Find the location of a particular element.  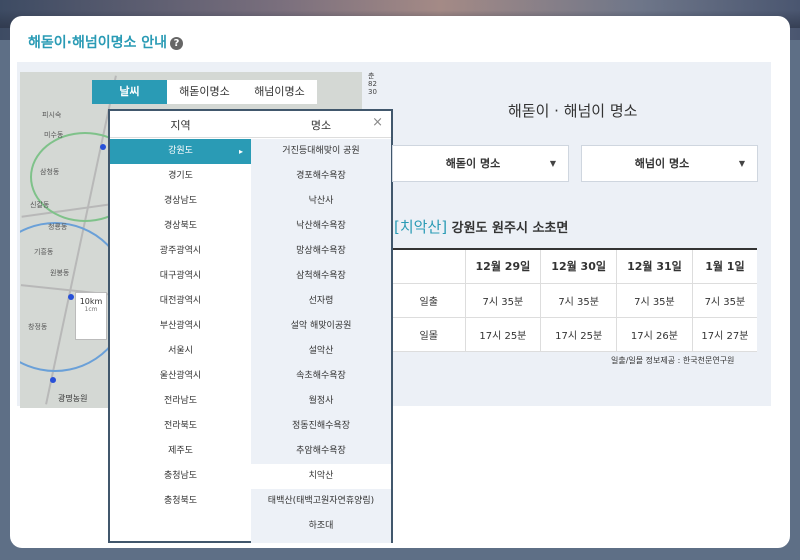

sunrise-spot-select: 해돋이 명소 ▼ is located at coordinates (480, 163).